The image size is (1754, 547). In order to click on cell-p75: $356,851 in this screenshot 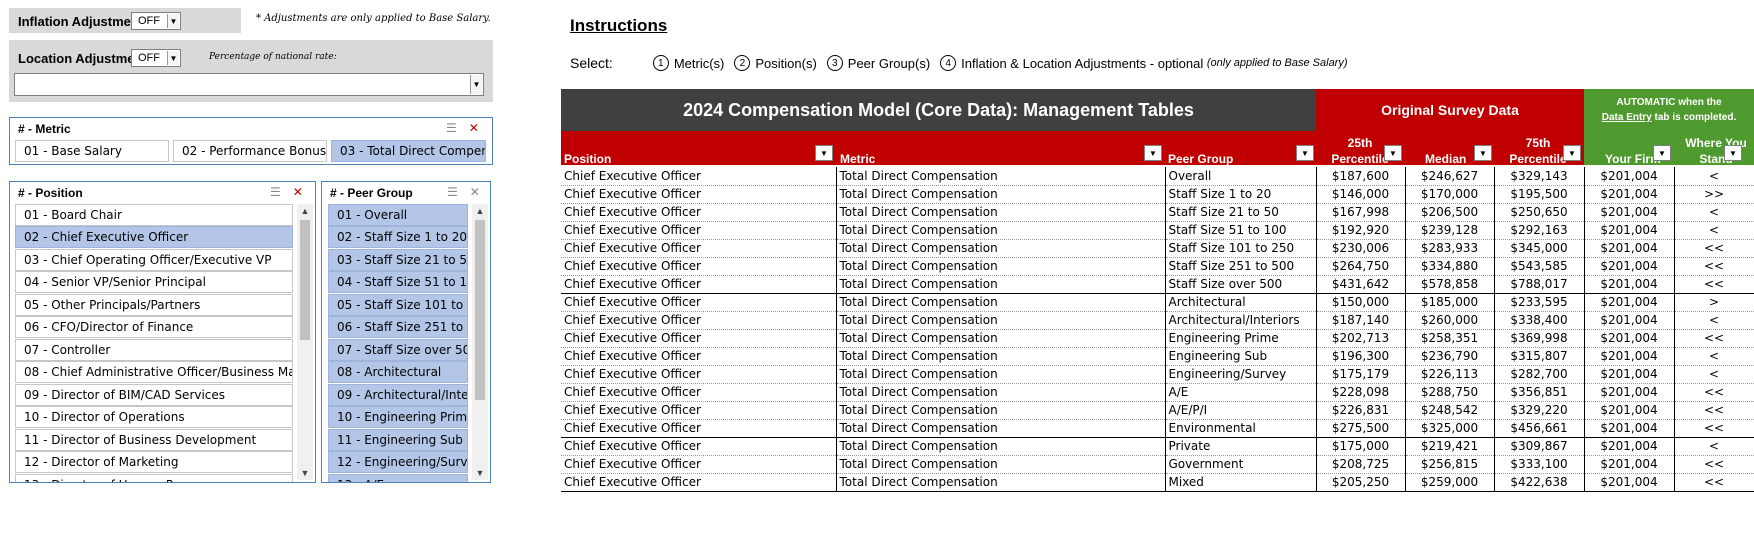, I will do `click(1539, 392)`.